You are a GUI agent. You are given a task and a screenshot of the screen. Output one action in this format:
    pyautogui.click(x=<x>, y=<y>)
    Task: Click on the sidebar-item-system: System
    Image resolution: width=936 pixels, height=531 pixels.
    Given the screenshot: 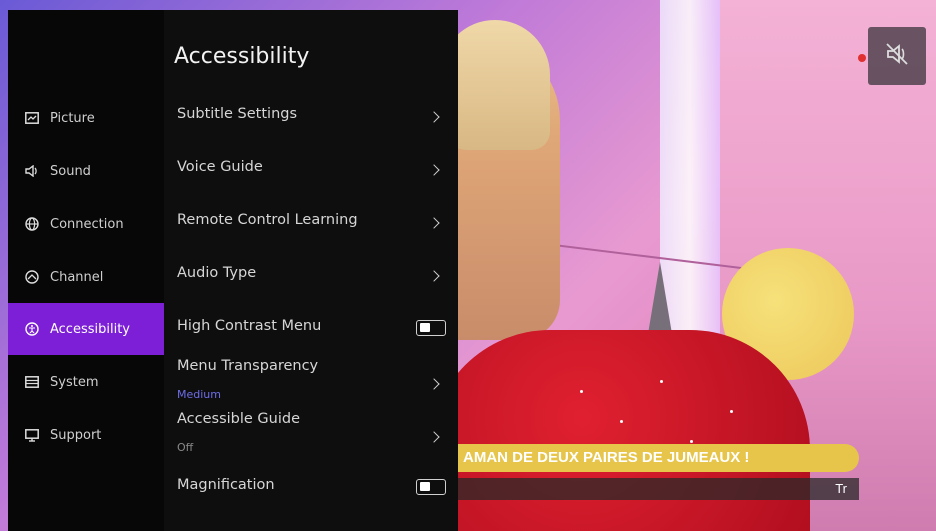 What is the action you would take?
    pyautogui.click(x=86, y=382)
    